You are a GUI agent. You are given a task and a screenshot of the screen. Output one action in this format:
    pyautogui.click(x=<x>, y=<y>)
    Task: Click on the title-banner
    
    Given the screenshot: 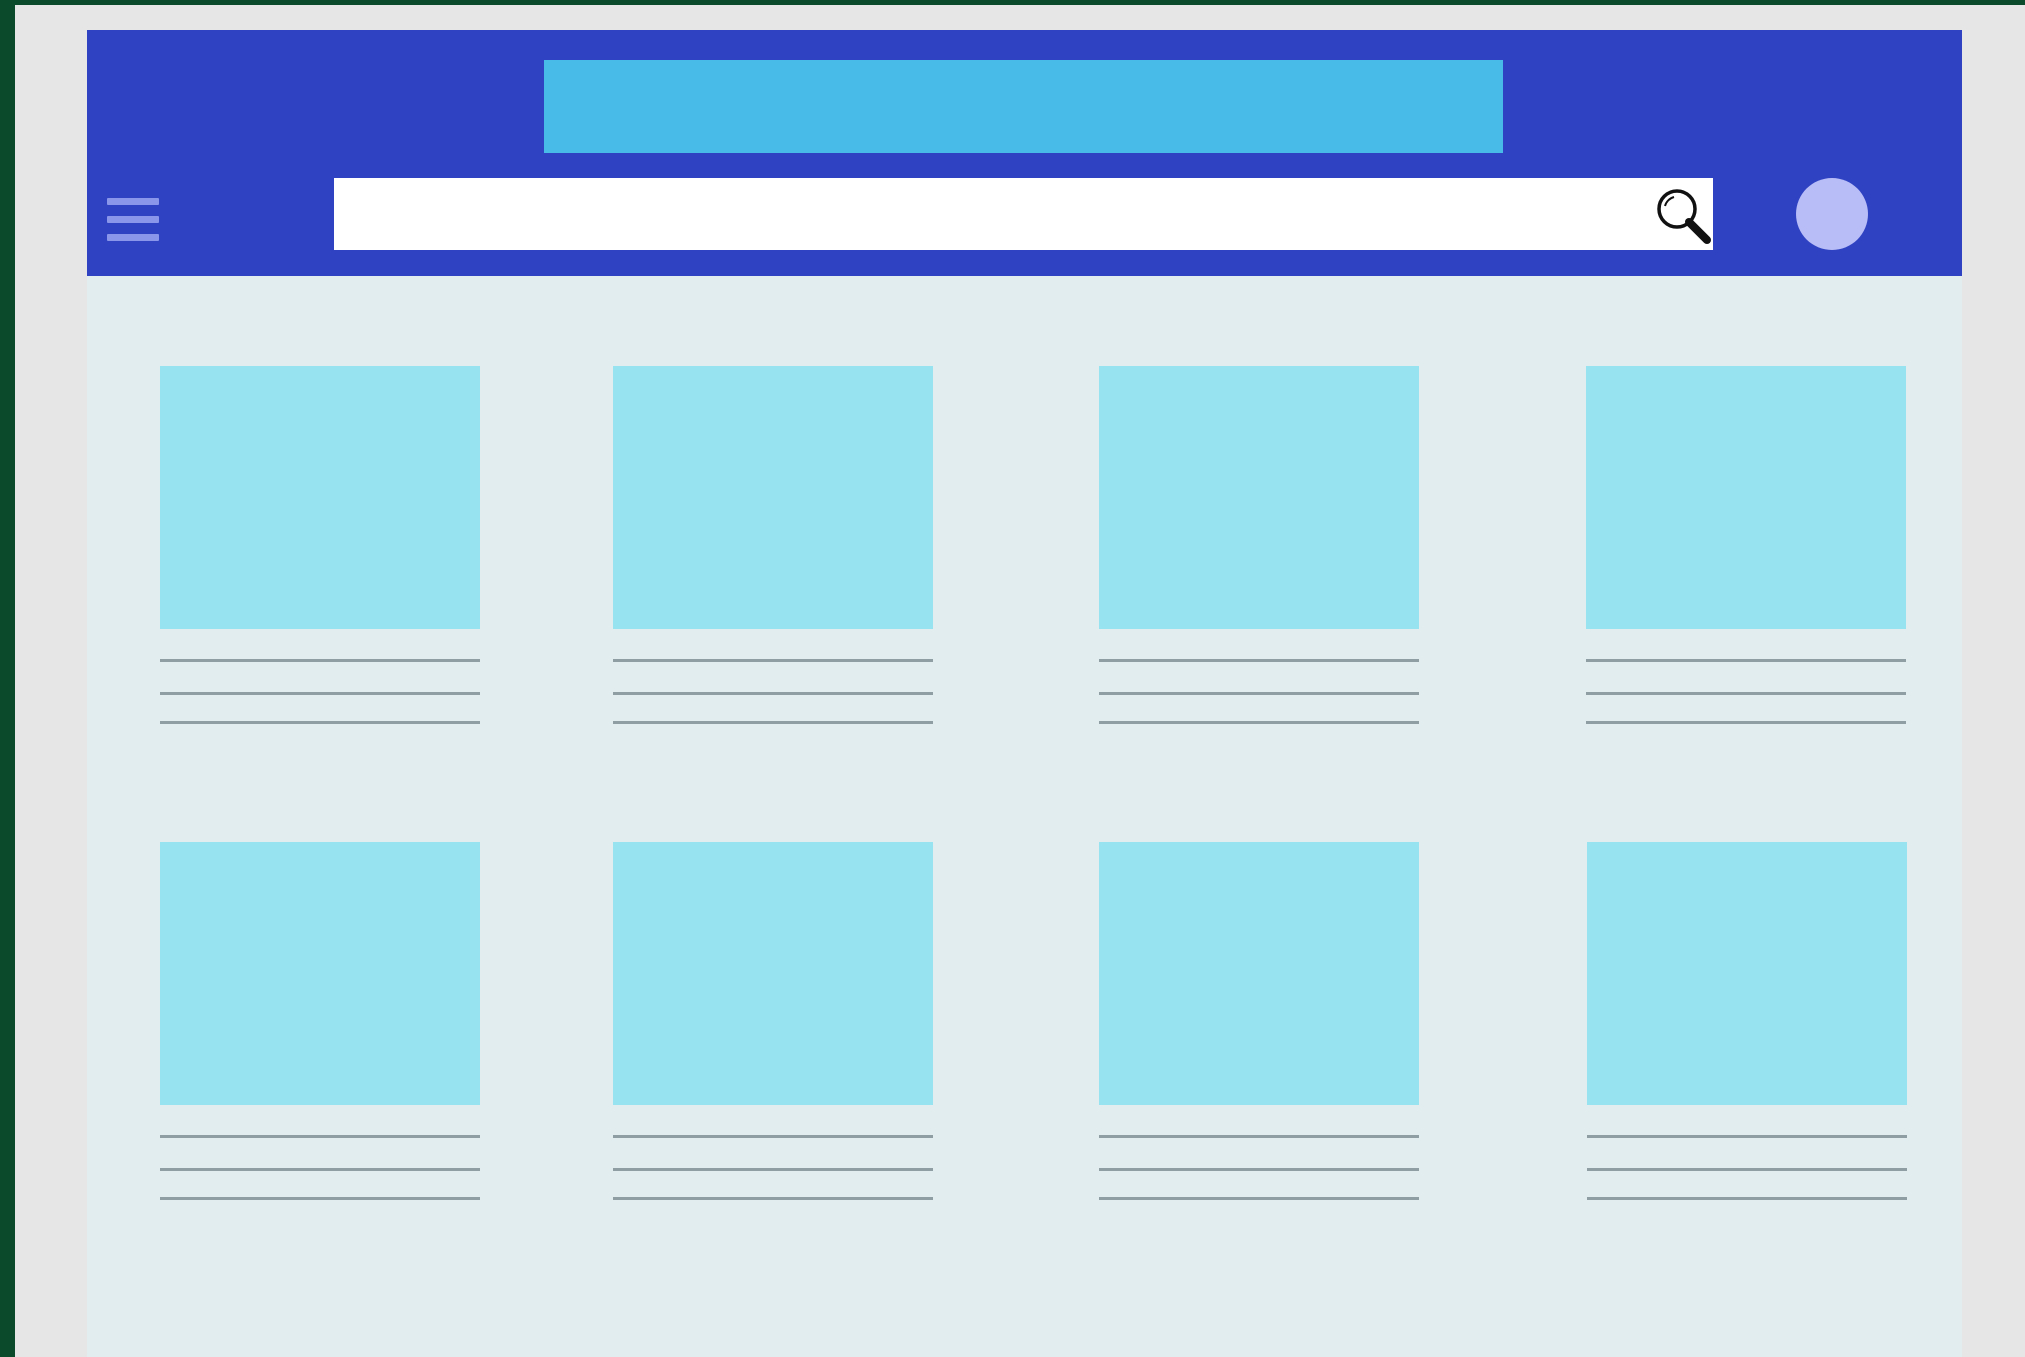 What is the action you would take?
    pyautogui.click(x=1023, y=106)
    